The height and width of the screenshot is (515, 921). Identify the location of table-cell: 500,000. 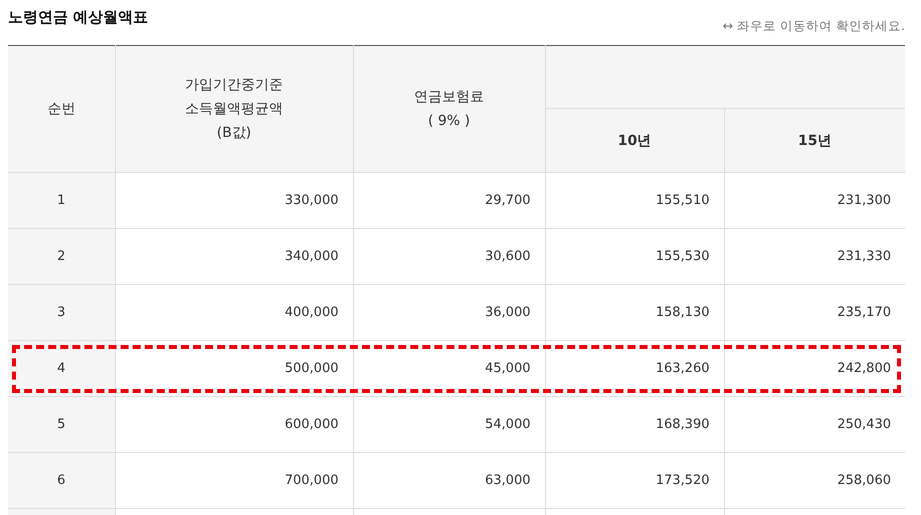
(234, 368).